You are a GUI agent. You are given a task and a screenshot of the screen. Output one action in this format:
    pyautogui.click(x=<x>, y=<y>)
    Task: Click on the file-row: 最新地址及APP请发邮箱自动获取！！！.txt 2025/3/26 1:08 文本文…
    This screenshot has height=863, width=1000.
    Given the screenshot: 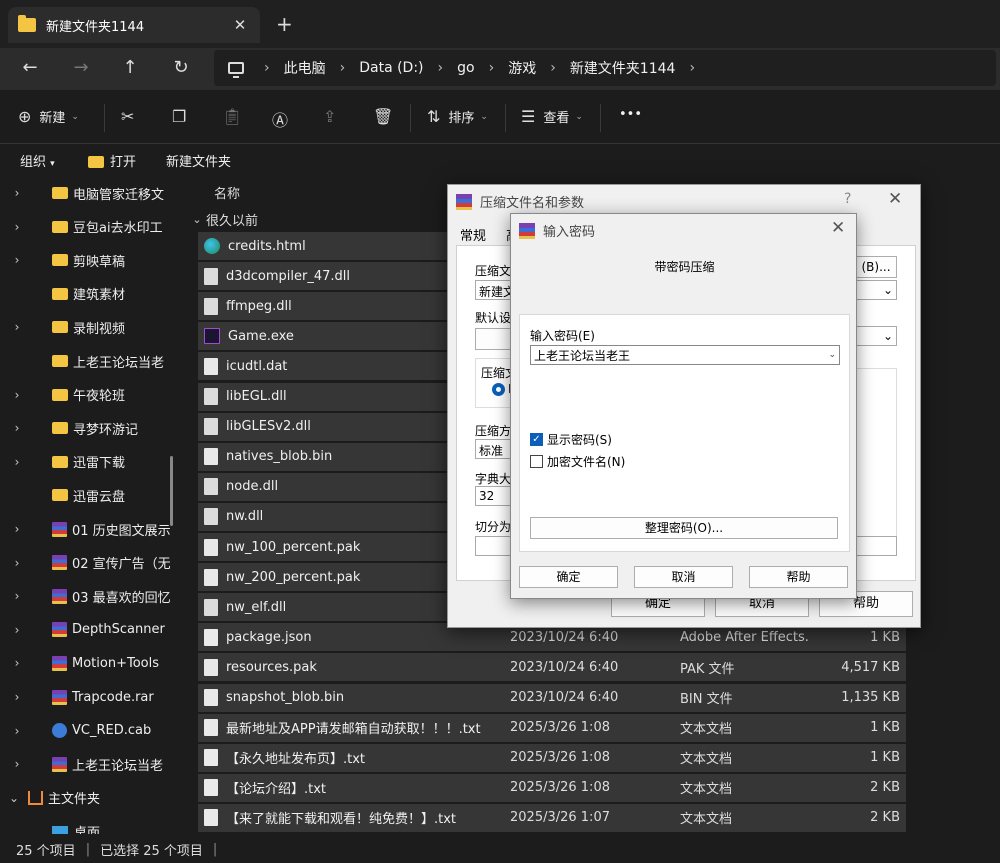 What is the action you would take?
    pyautogui.click(x=552, y=727)
    